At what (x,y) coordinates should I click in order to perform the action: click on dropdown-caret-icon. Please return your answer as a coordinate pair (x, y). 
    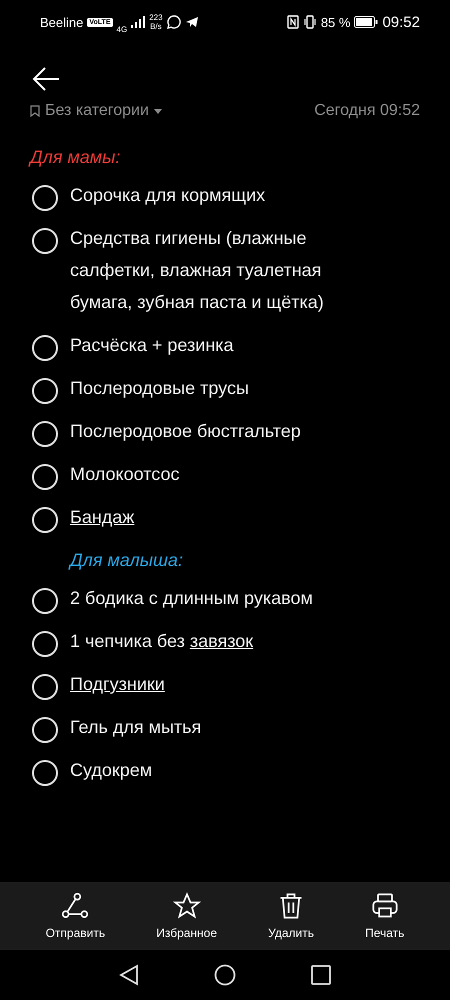
    Looking at the image, I should click on (158, 111).